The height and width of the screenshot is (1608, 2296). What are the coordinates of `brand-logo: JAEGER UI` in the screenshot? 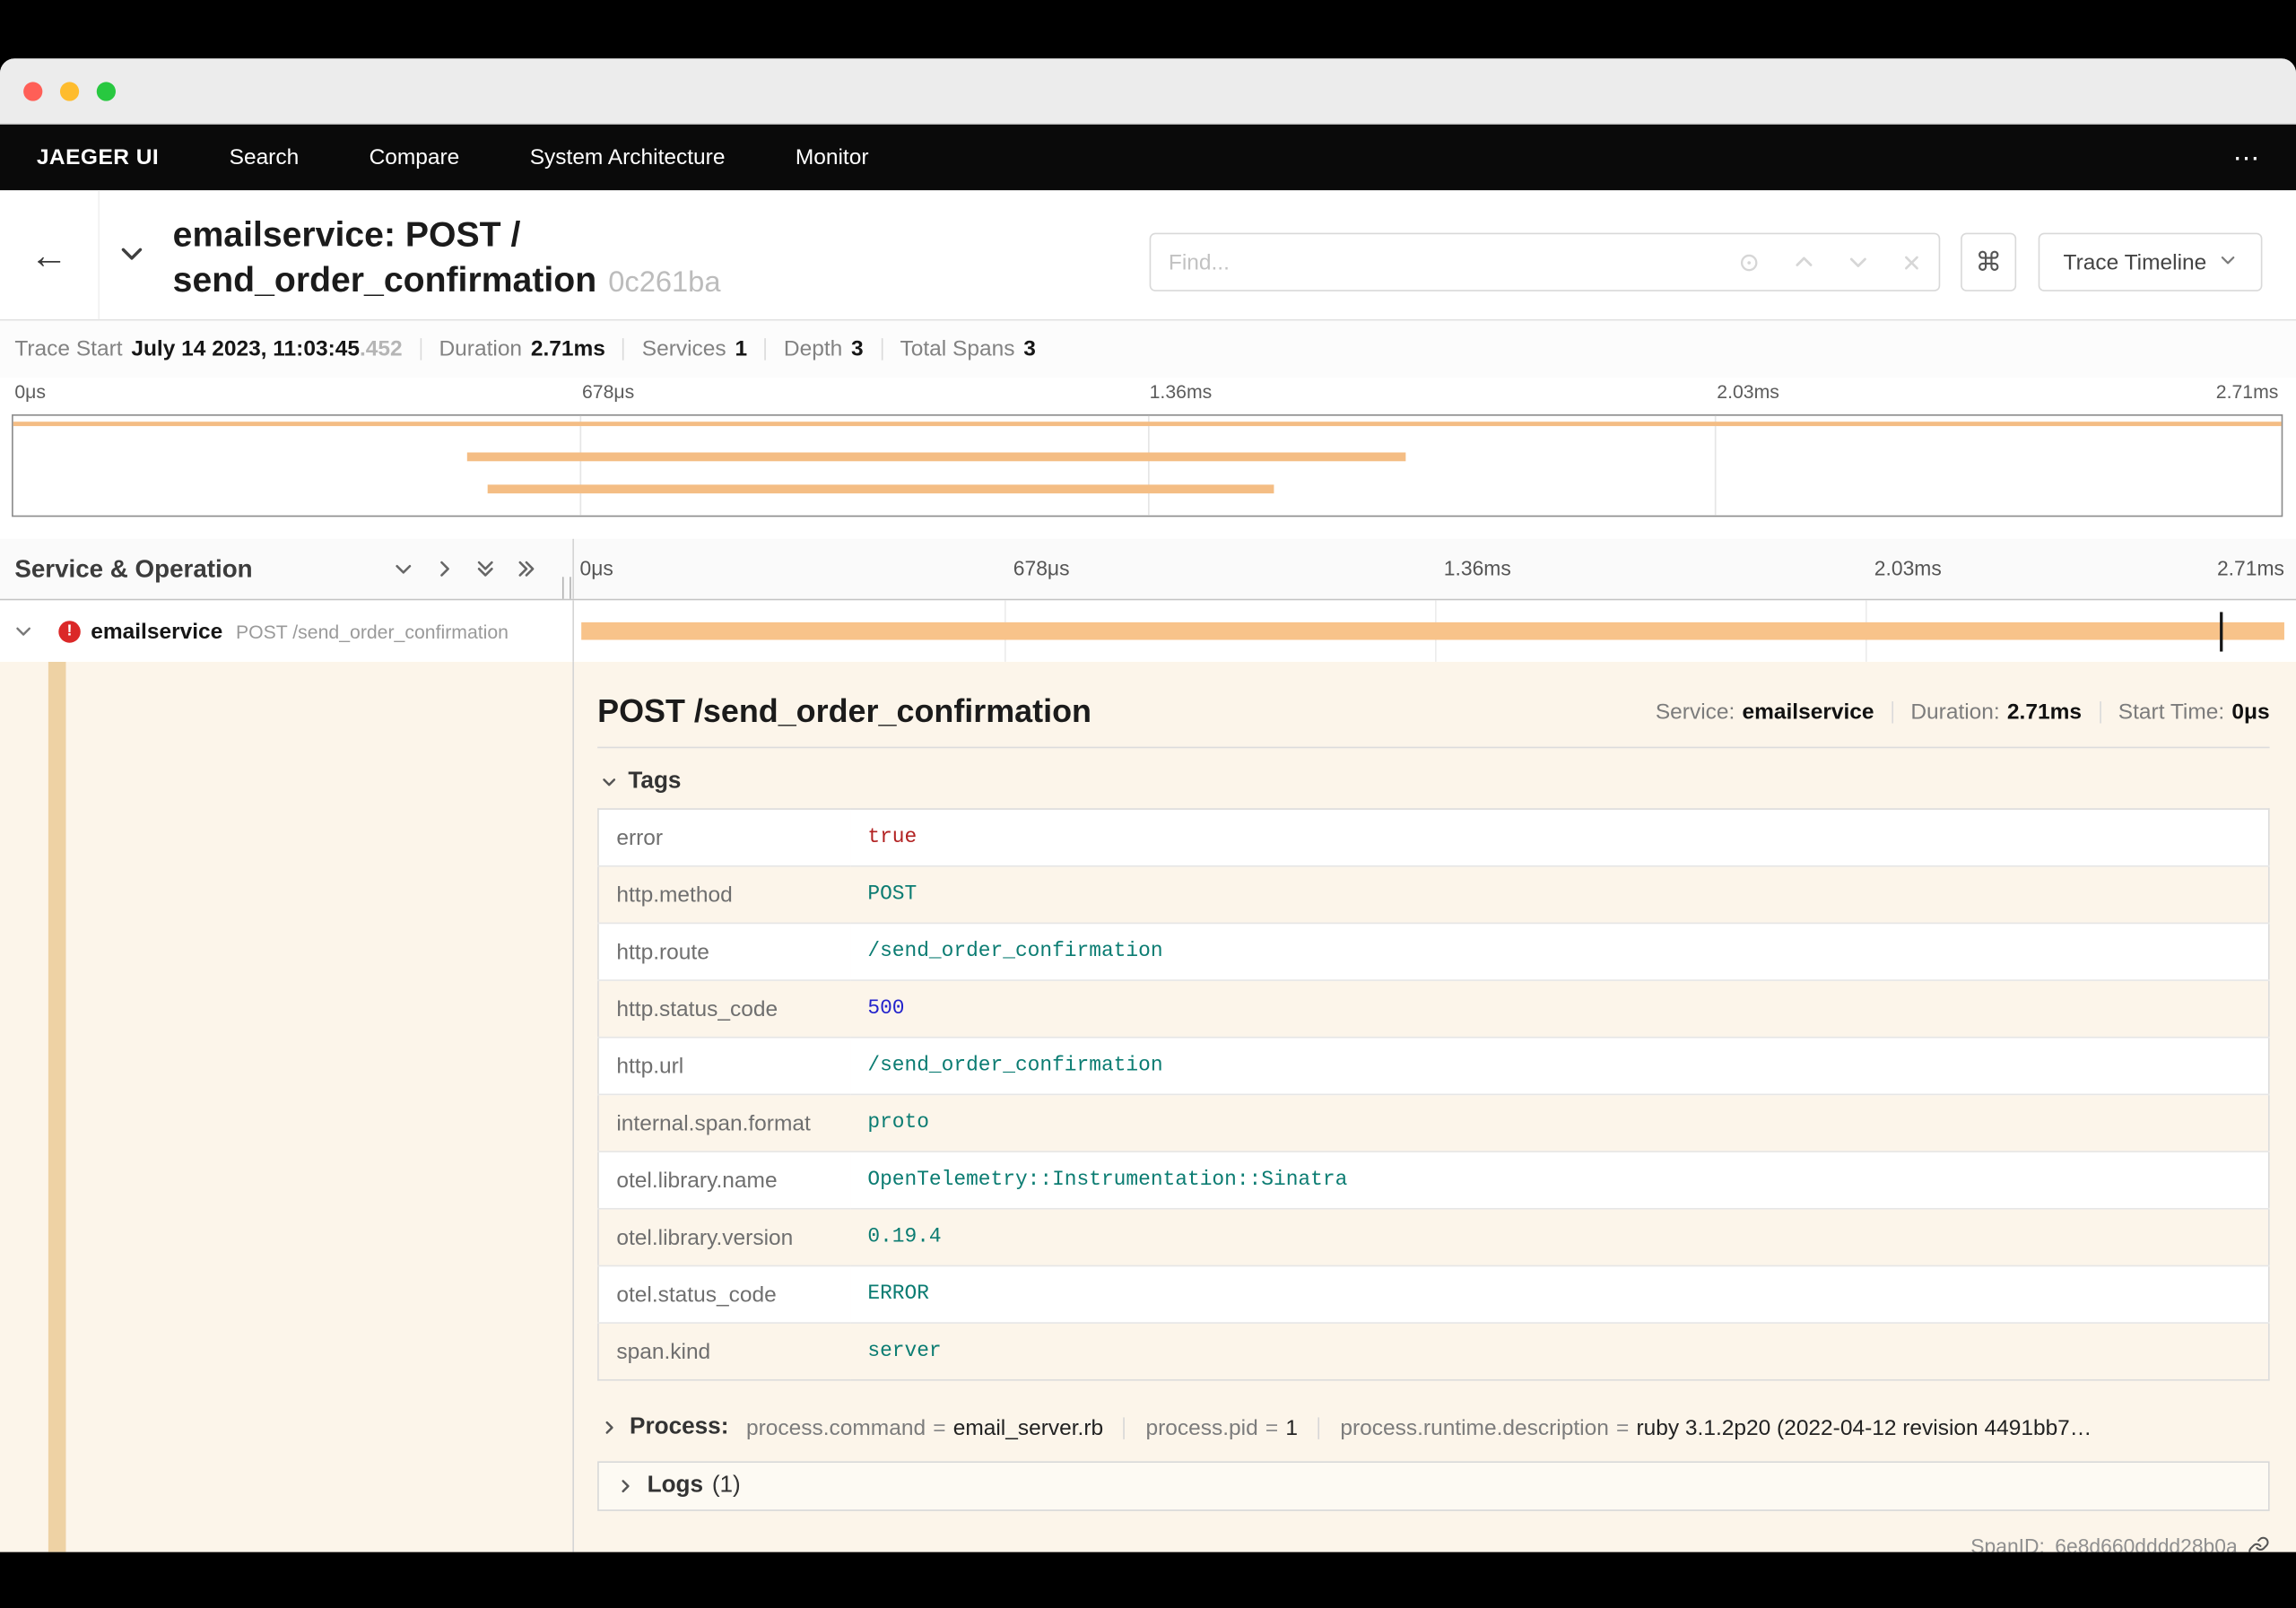 It's located at (98, 157).